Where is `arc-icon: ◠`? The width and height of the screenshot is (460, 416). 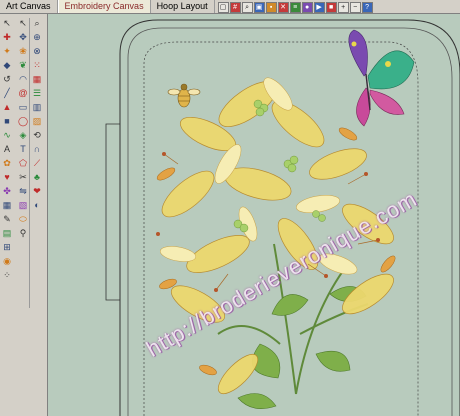 arc-icon: ◠ is located at coordinates (23, 79).